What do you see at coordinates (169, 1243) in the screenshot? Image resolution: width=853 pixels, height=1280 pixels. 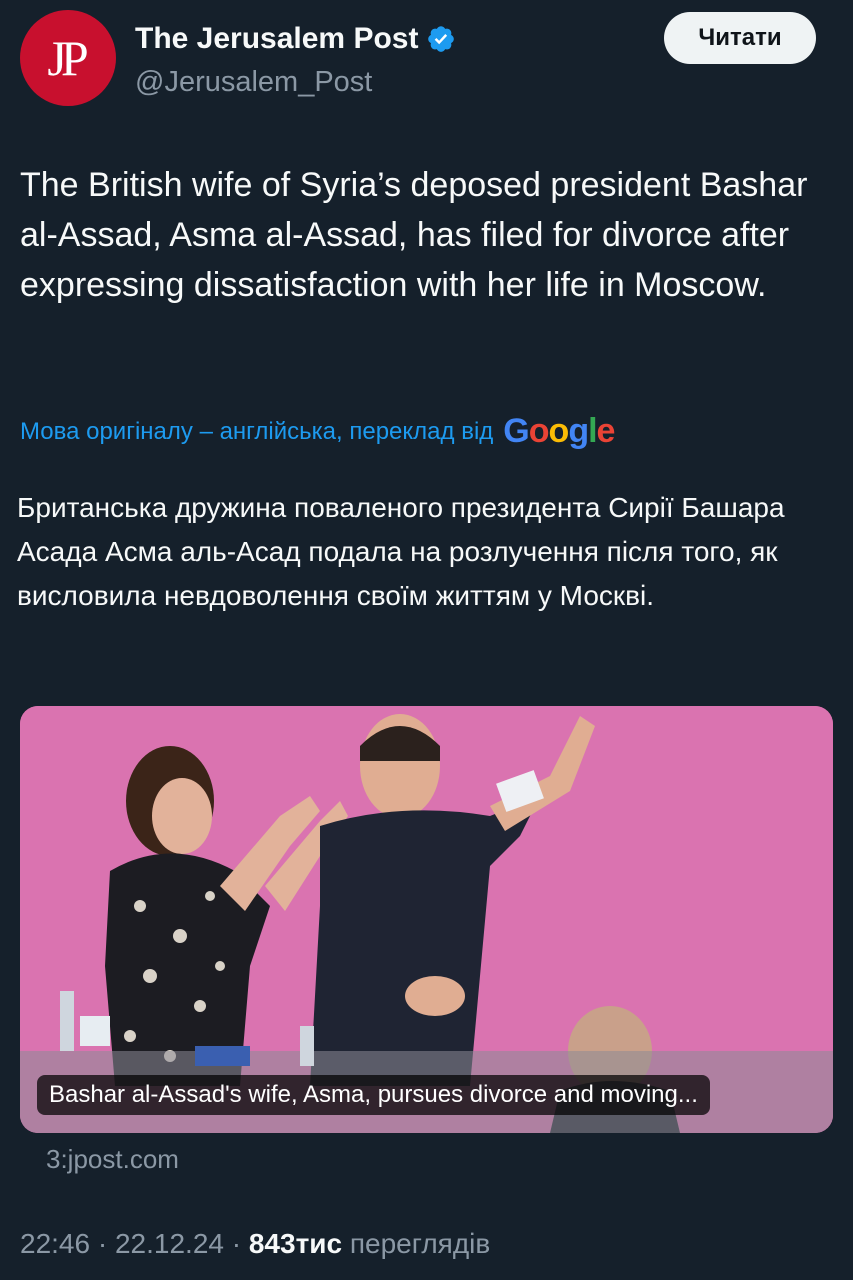 I see `tweet-date: 22.12.24` at bounding box center [169, 1243].